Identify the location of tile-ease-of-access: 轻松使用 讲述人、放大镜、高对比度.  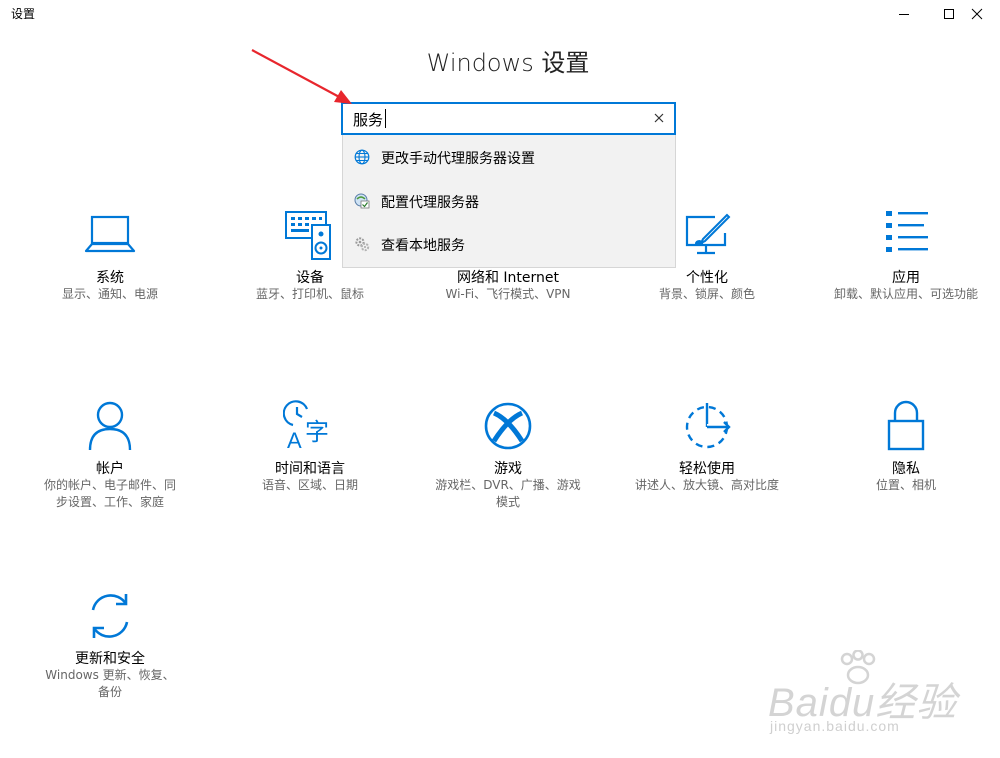
(707, 458).